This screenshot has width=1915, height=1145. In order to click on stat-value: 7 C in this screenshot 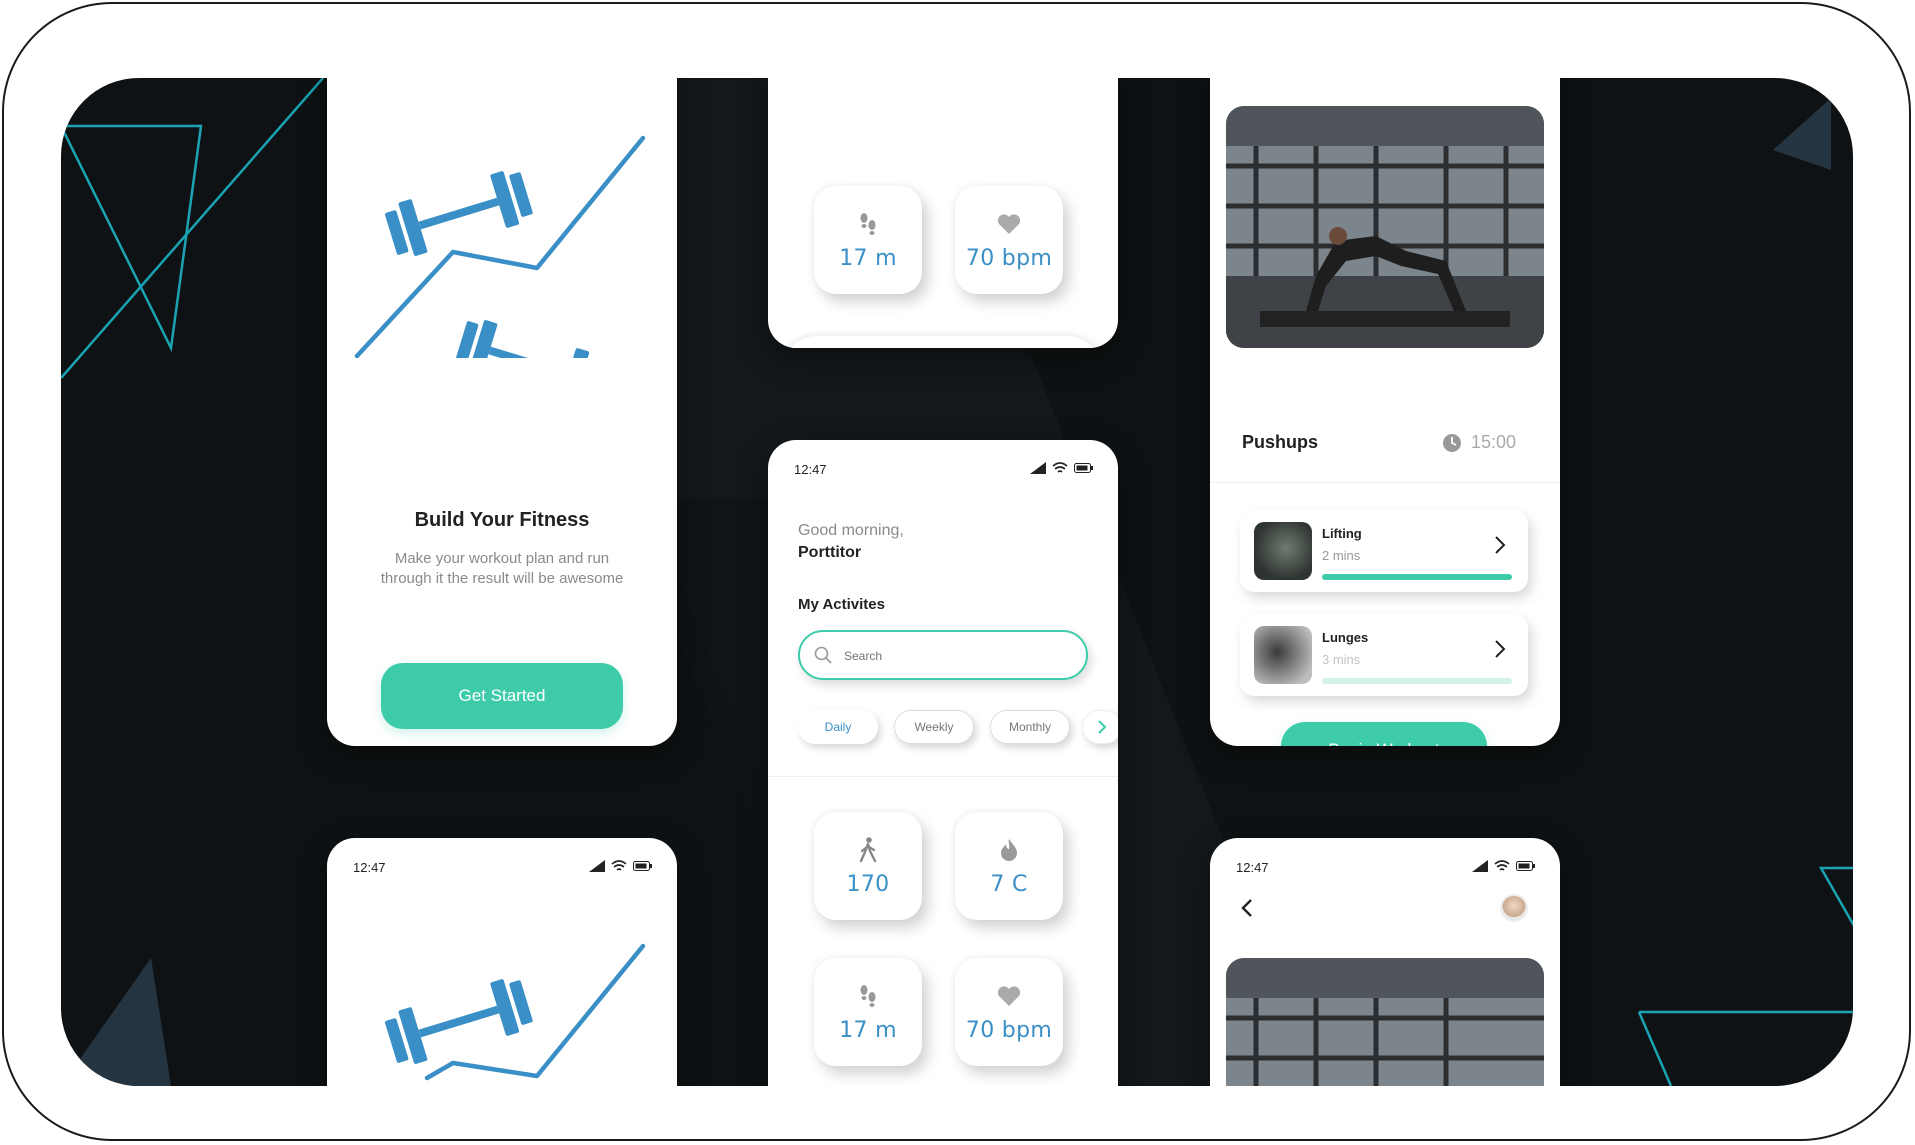, I will do `click(1009, 884)`.